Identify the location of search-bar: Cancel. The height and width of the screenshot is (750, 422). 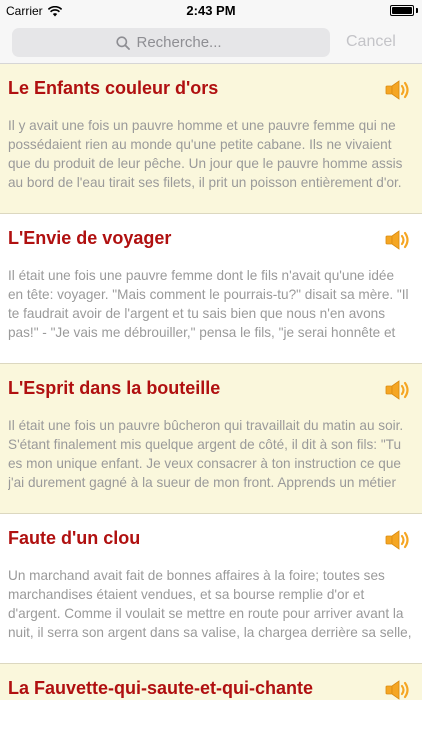
(211, 43).